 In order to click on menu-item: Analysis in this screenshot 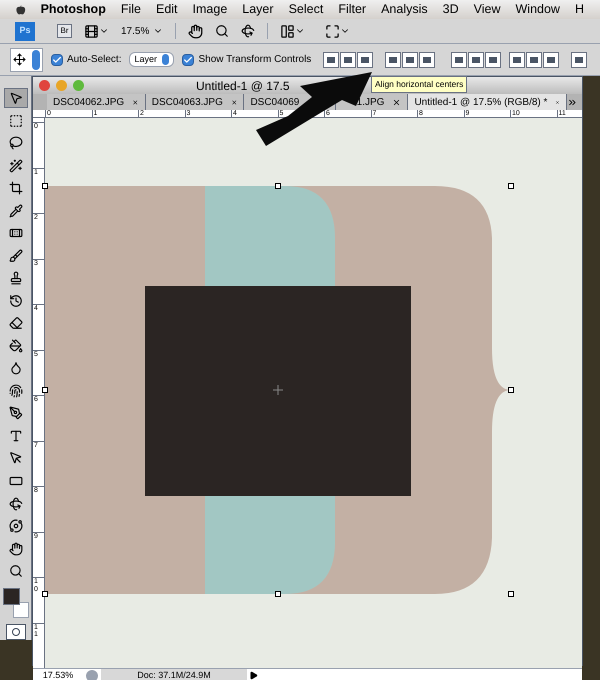, I will do `click(404, 9)`.